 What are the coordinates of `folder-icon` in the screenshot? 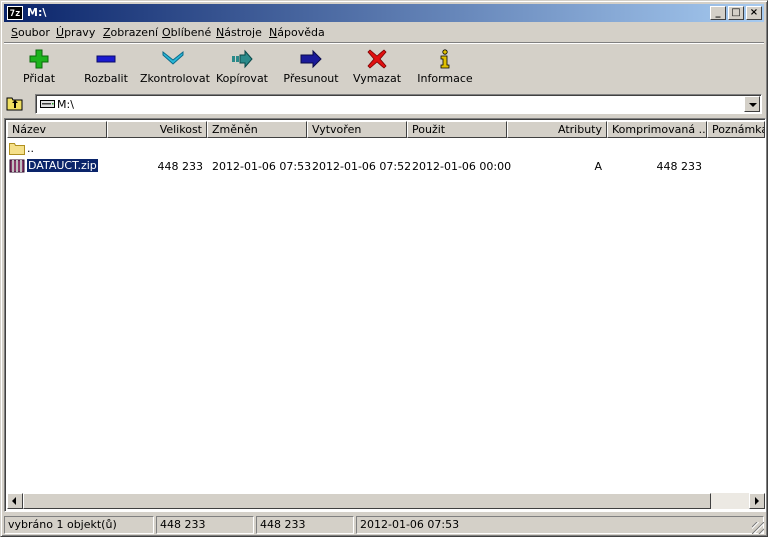 It's located at (17, 149).